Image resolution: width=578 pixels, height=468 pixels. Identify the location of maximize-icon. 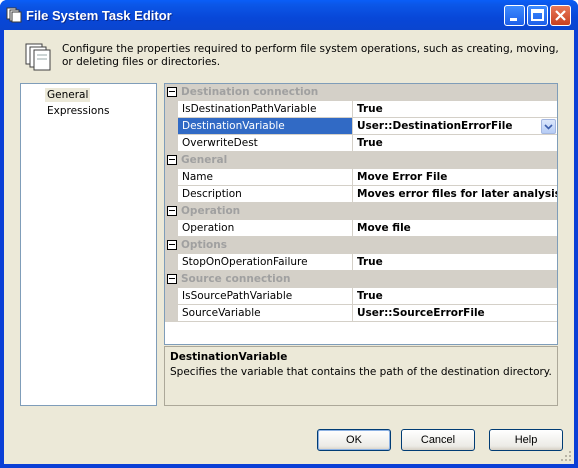
(537, 15).